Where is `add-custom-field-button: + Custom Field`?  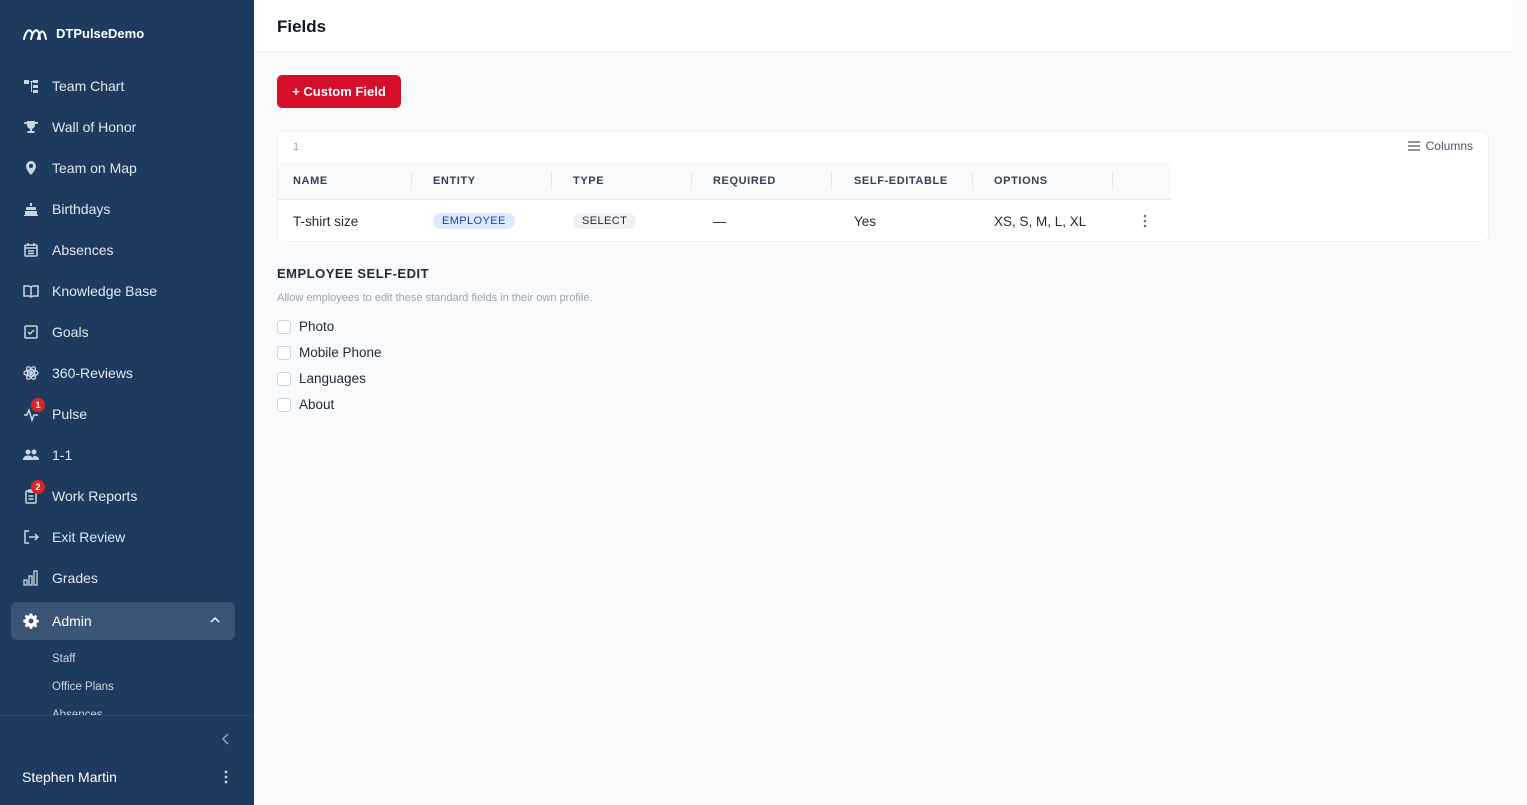 add-custom-field-button: + Custom Field is located at coordinates (339, 91).